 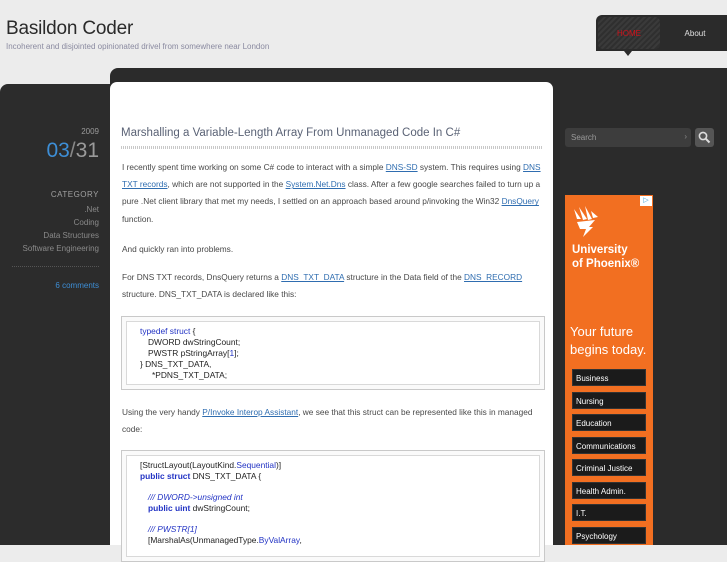 I want to click on ad-program-button: Nursing, so click(x=609, y=400).